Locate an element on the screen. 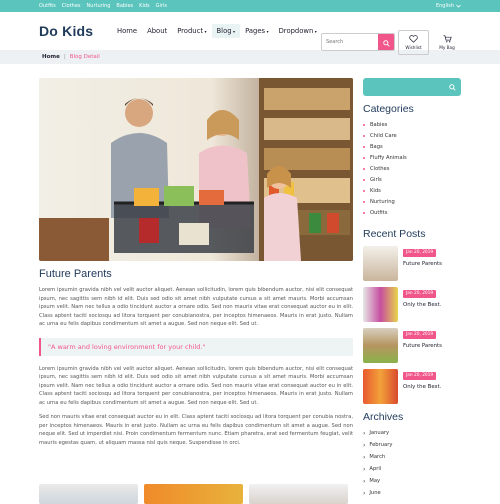 Image resolution: width=500 pixels, height=504 pixels. gallery-thumbnails is located at coordinates (193, 494).